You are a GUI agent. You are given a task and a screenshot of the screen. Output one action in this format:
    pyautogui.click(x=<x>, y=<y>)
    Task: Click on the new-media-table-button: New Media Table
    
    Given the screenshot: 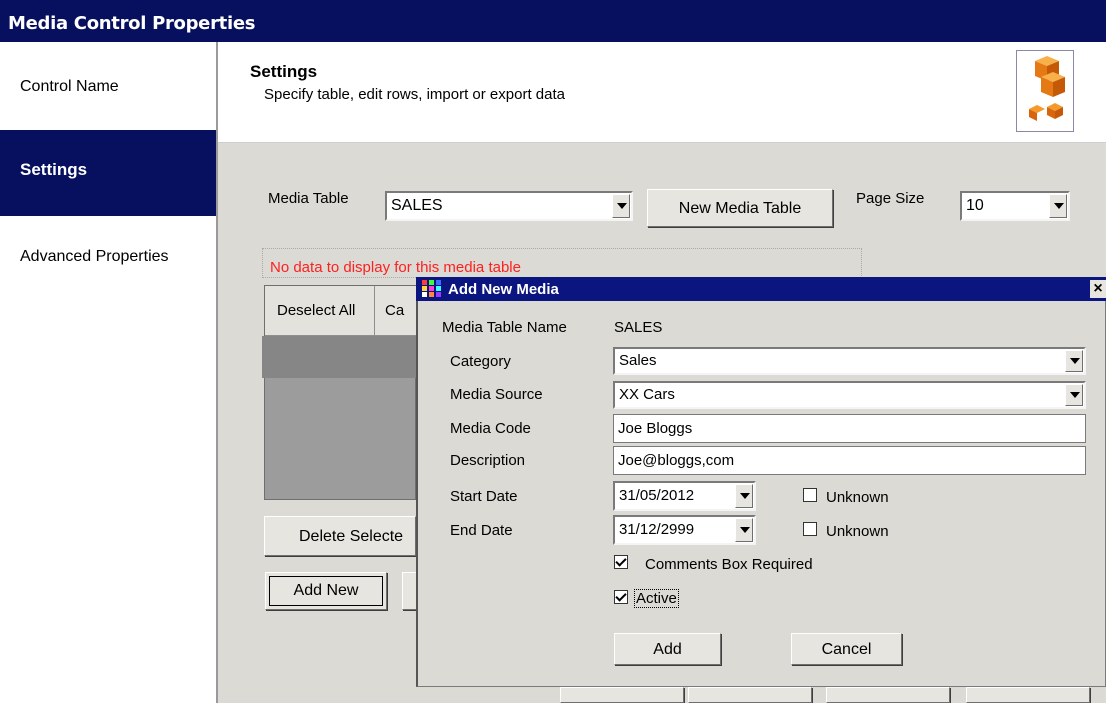 What is the action you would take?
    pyautogui.click(x=740, y=208)
    